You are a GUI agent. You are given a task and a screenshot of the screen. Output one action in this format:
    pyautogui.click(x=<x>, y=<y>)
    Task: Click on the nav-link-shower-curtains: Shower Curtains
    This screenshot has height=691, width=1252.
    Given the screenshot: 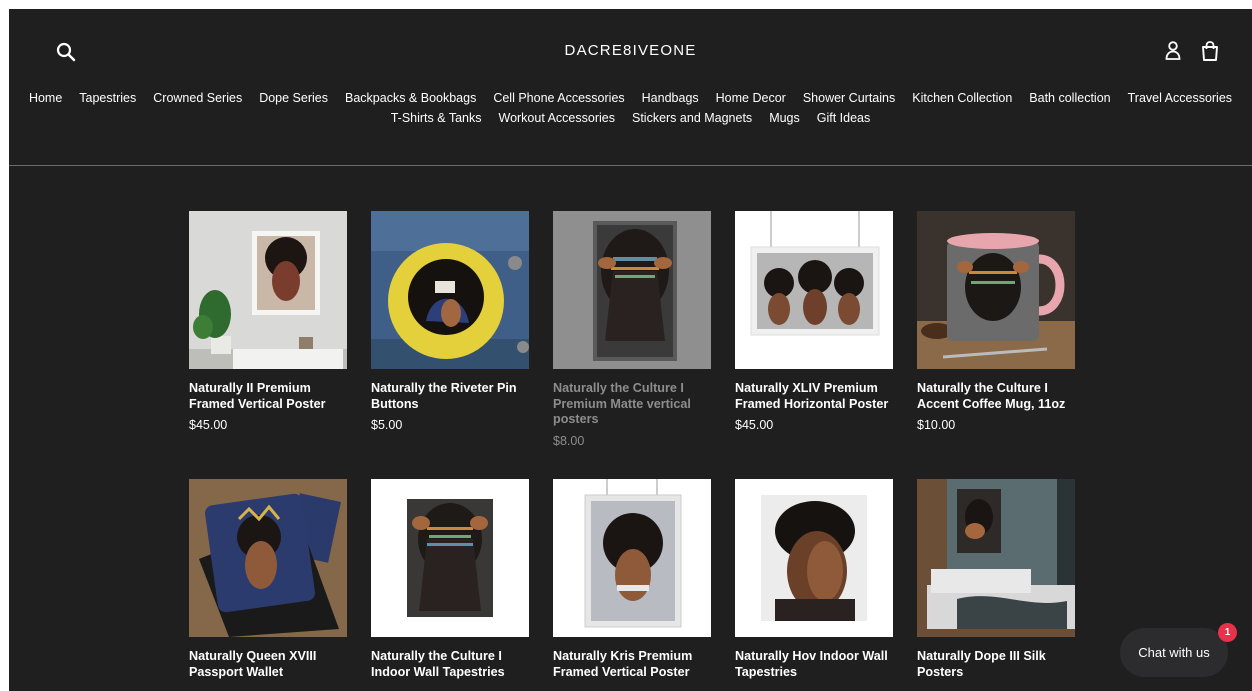 What is the action you would take?
    pyautogui.click(x=849, y=98)
    